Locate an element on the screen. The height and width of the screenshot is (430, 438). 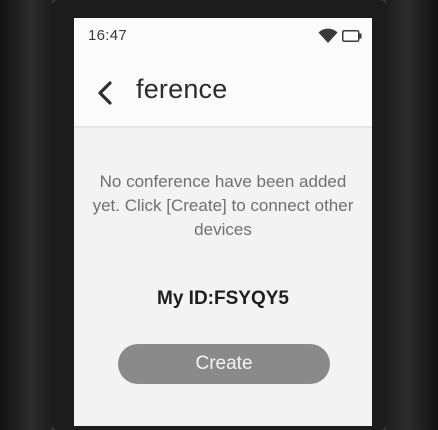
status-bar: 16:47 is located at coordinates (223, 38).